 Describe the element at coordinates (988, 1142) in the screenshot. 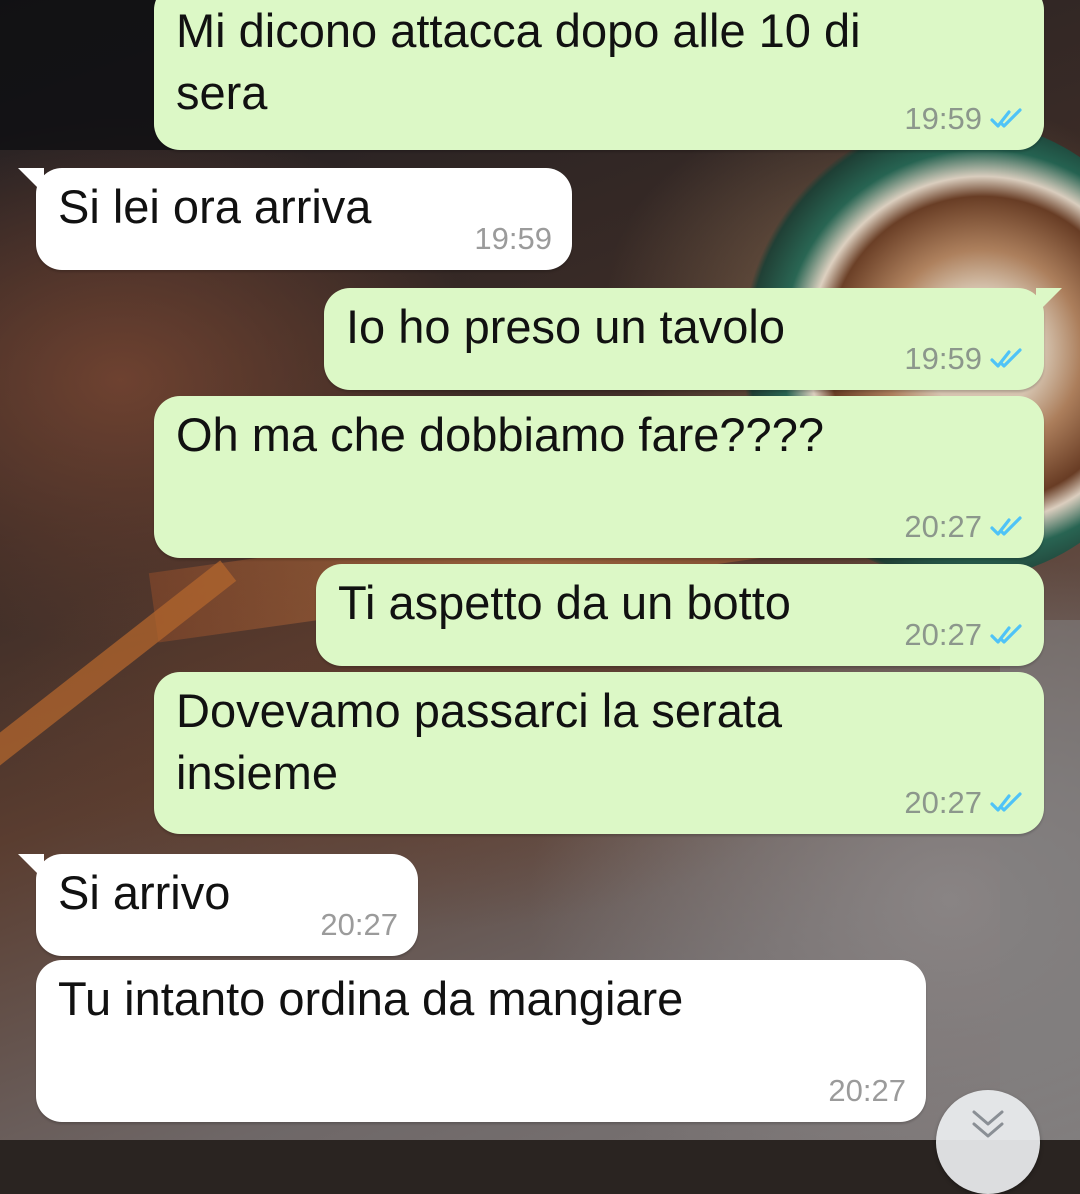

I see `scroll-to-bottom-button` at that location.